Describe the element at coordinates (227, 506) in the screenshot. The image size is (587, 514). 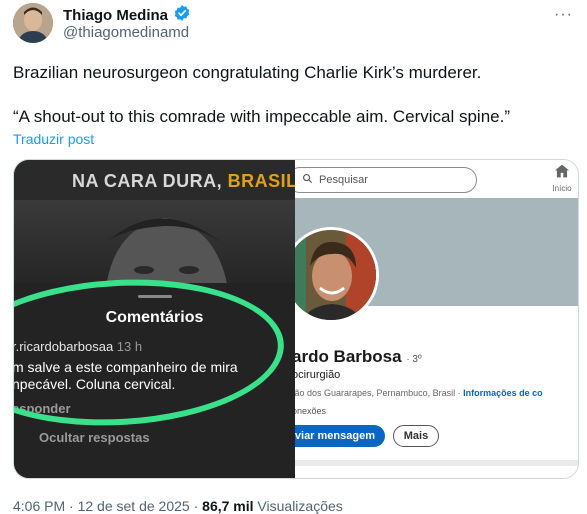
I see `views-count: 86,7 mil` at that location.